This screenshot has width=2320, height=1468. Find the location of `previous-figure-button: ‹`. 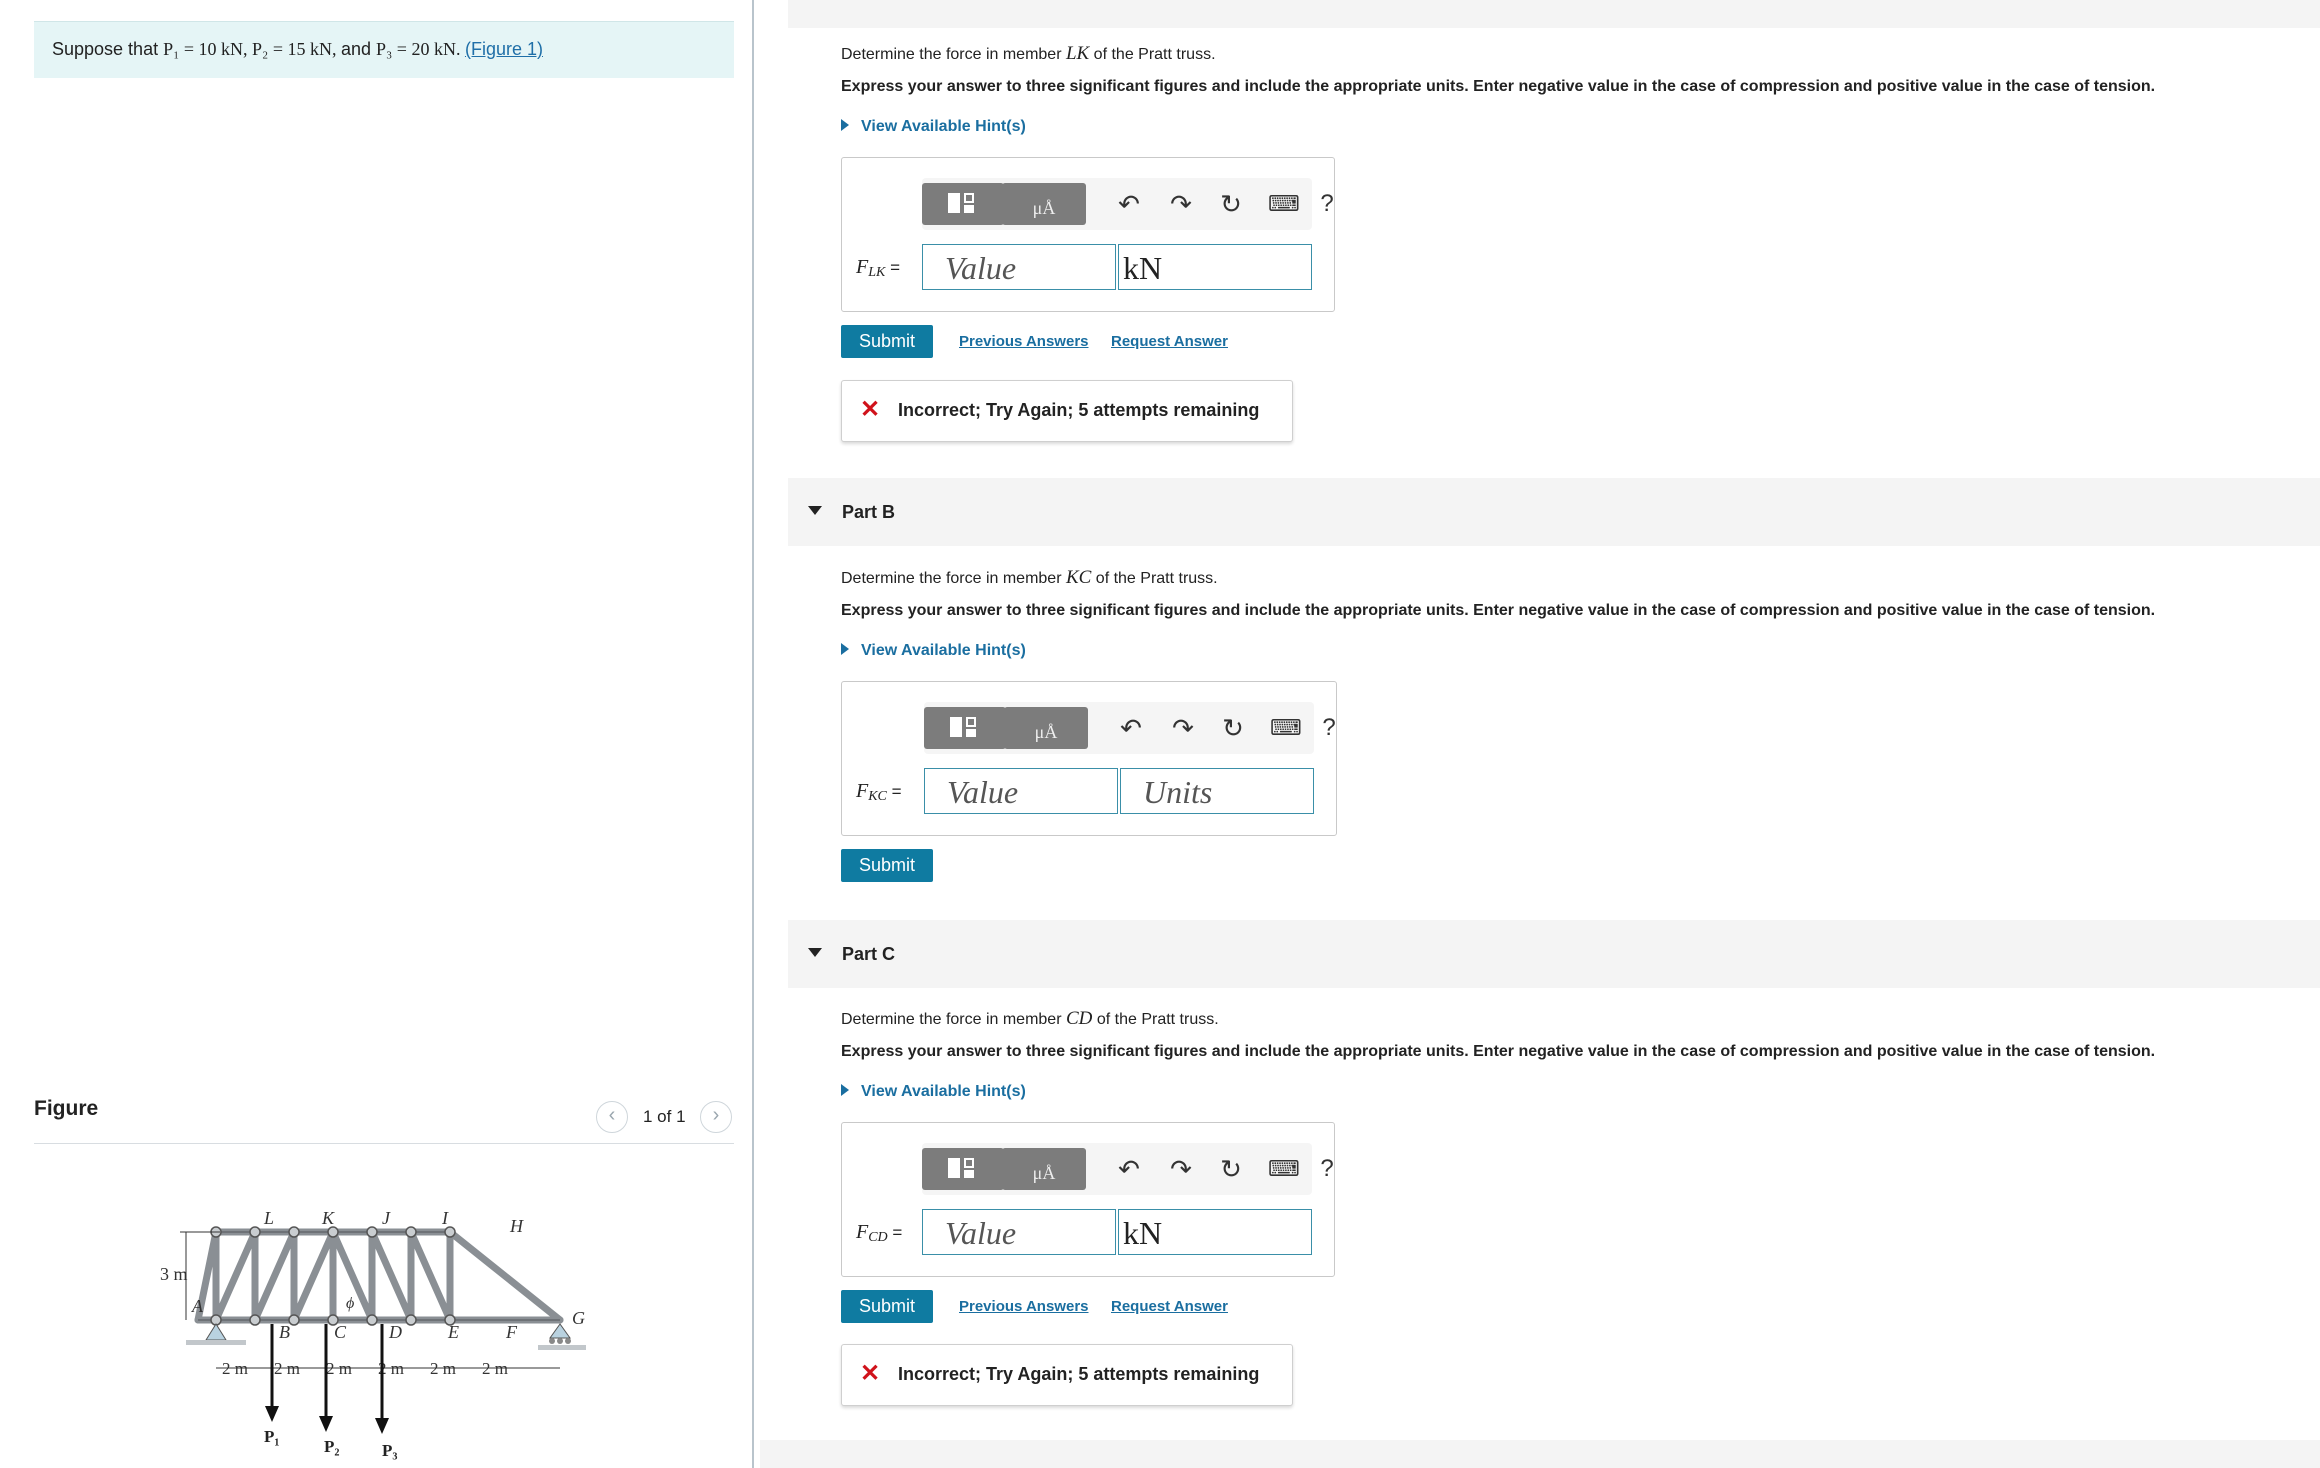

previous-figure-button: ‹ is located at coordinates (612, 1117).